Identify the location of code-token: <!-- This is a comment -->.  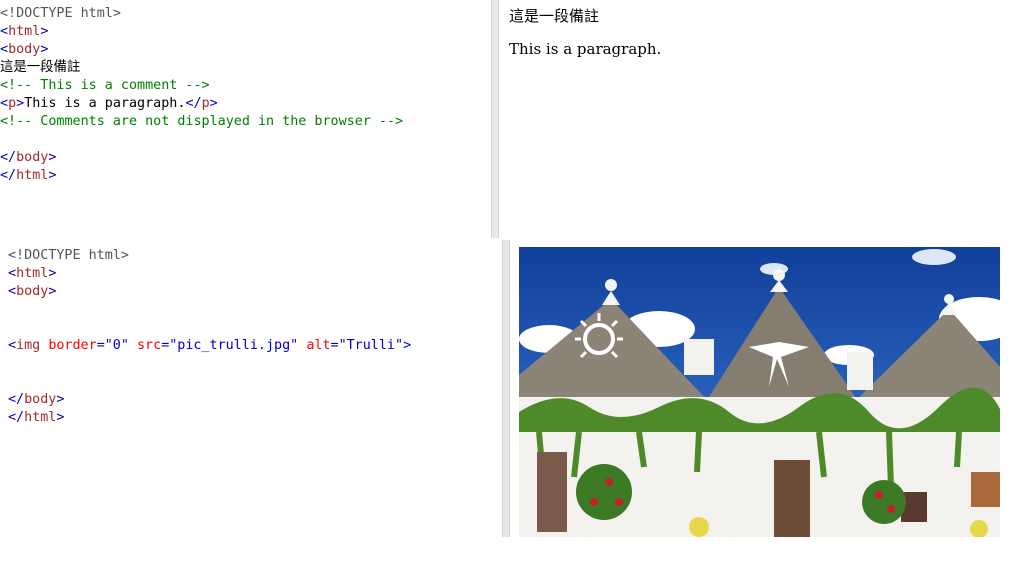
(105, 85).